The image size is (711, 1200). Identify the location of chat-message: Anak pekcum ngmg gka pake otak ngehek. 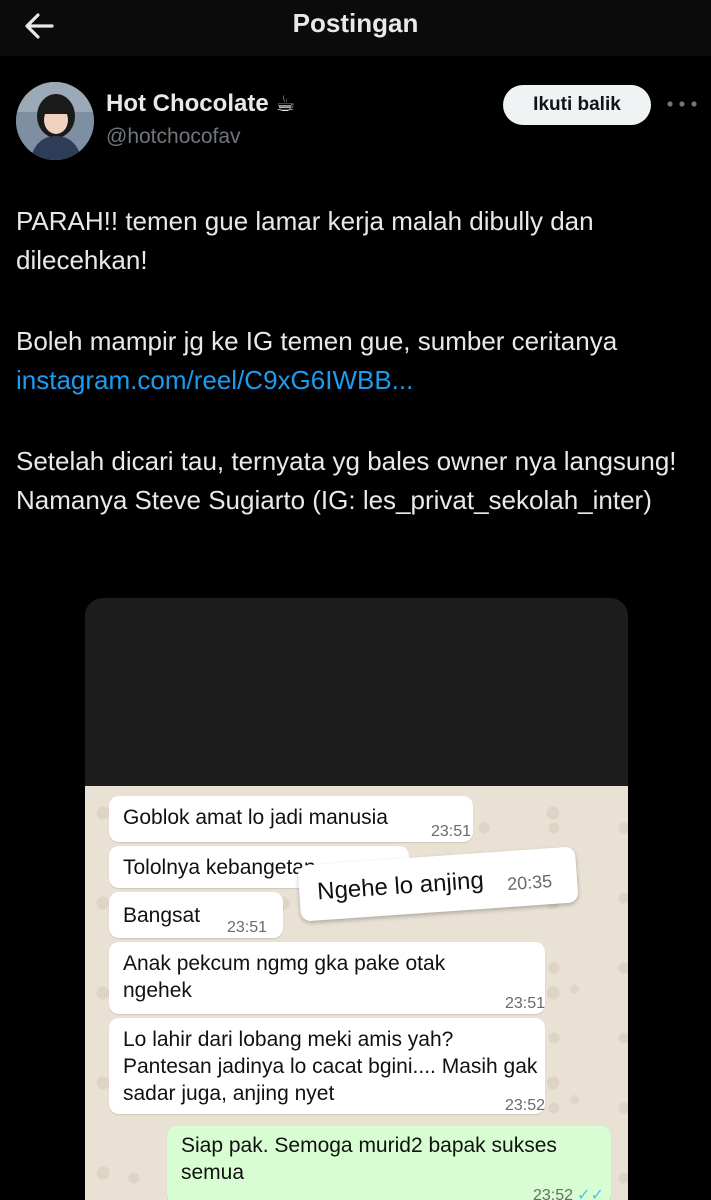
(284, 977).